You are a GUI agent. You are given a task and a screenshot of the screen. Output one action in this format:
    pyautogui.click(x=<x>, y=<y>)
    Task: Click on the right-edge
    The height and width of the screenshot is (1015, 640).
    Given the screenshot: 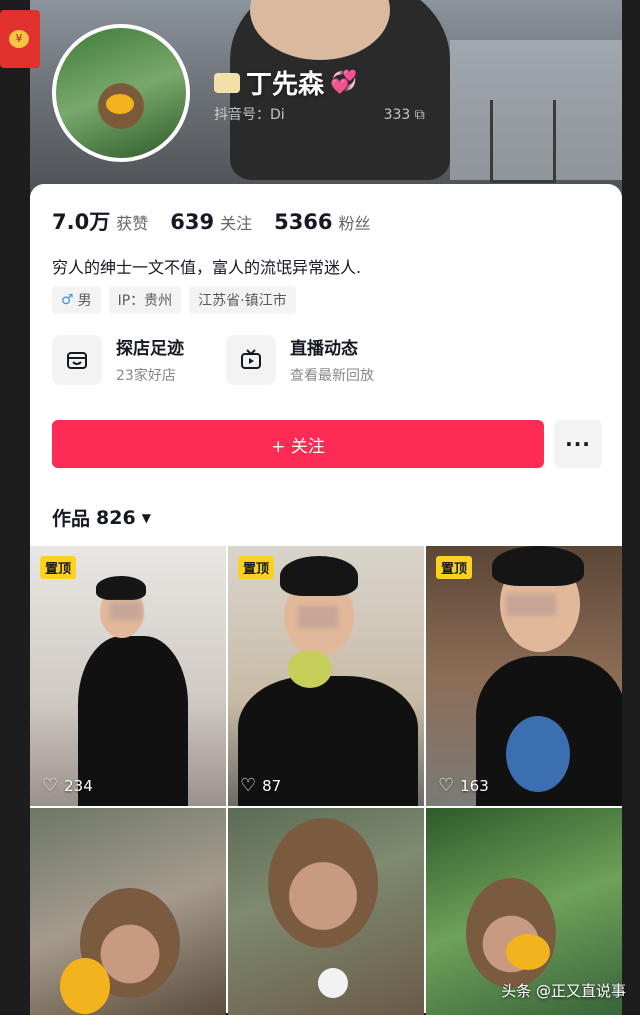 What is the action you would take?
    pyautogui.click(x=630, y=506)
    